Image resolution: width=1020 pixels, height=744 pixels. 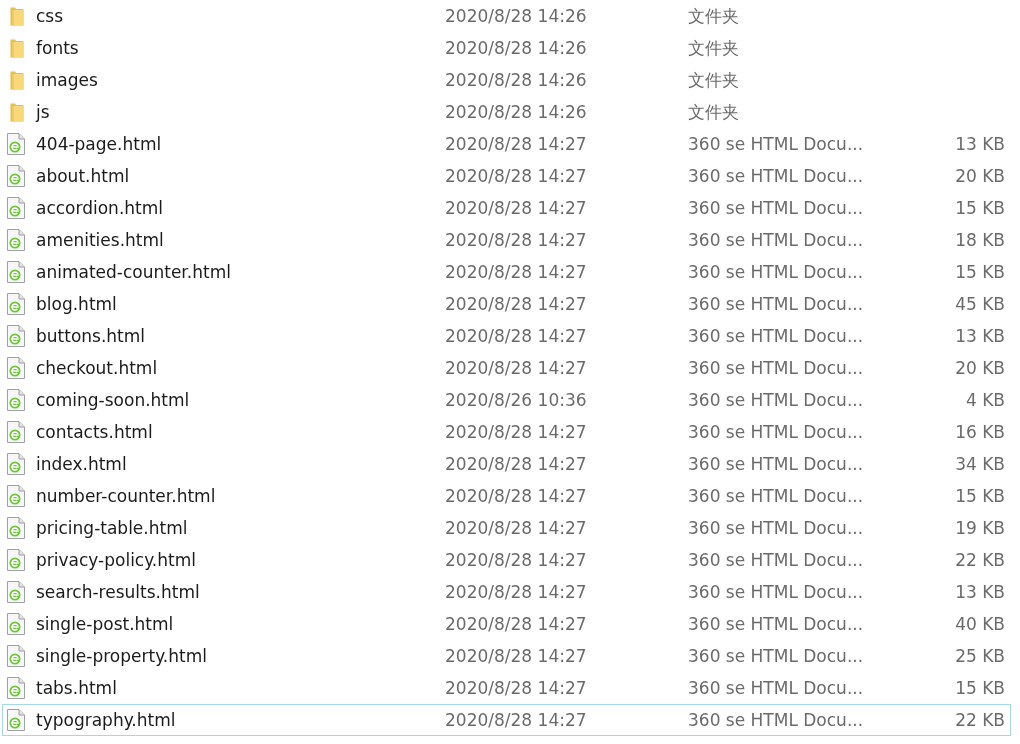 I want to click on file-name: contacts.html, so click(x=94, y=432).